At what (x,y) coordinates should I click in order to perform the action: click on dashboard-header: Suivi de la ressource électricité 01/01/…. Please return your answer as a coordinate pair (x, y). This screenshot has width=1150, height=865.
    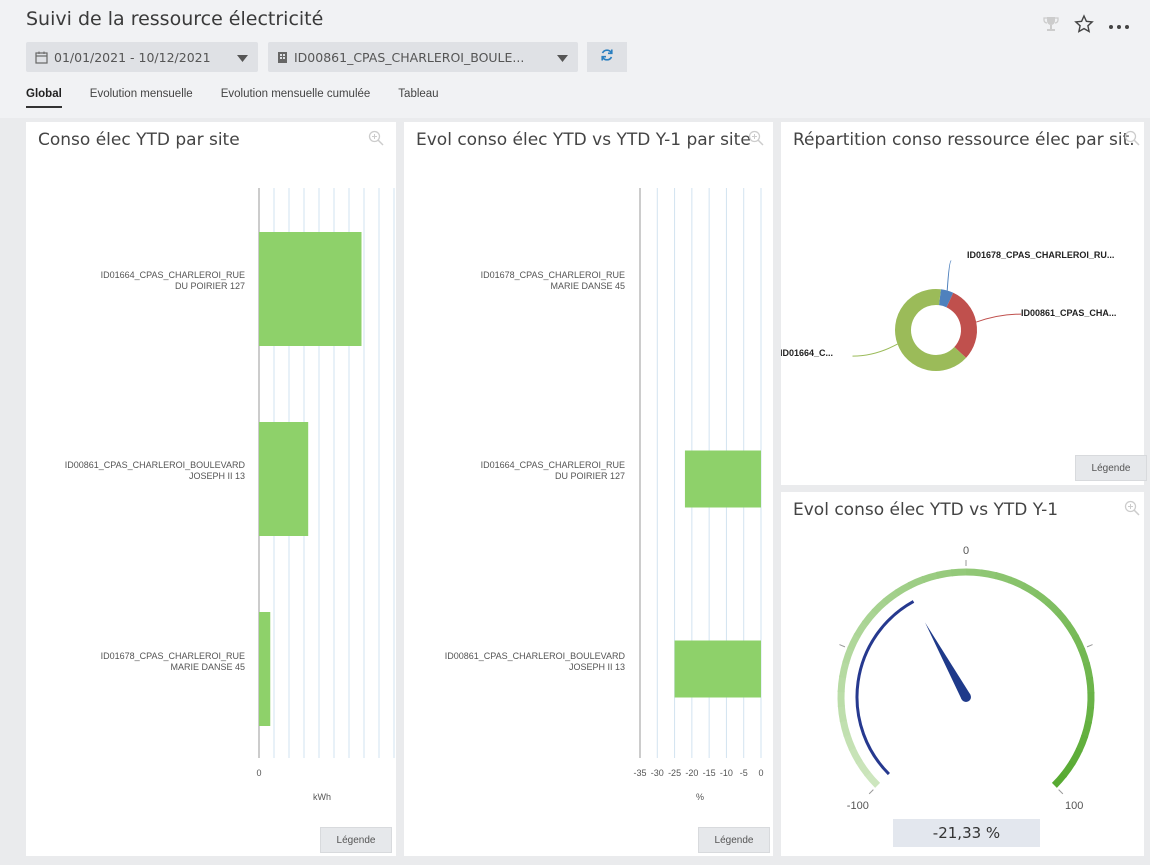
    Looking at the image, I should click on (575, 59).